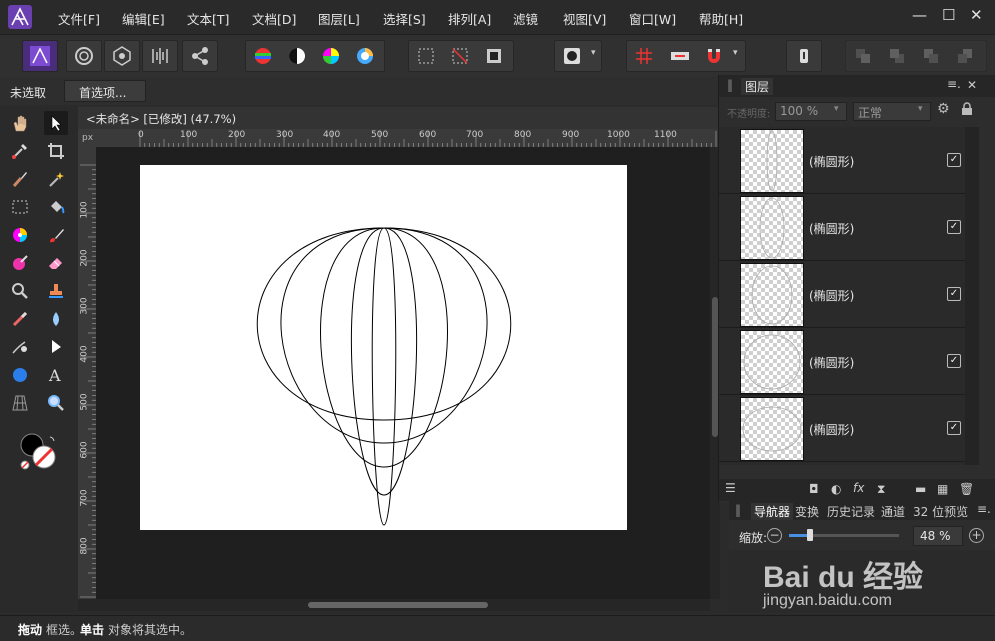 This screenshot has width=995, height=641. I want to click on color-picker-icon, so click(20, 151).